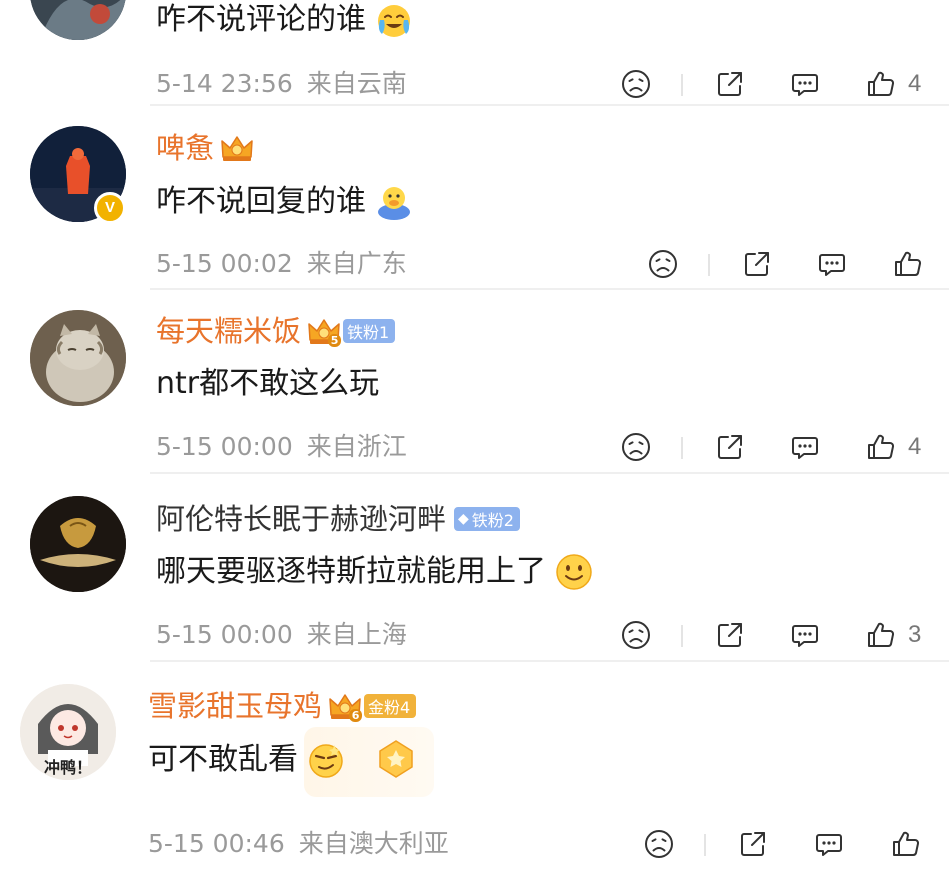  I want to click on name-row: 阿伦特长眠于赫逊河畔 ◆ 铁粉2, so click(338, 519).